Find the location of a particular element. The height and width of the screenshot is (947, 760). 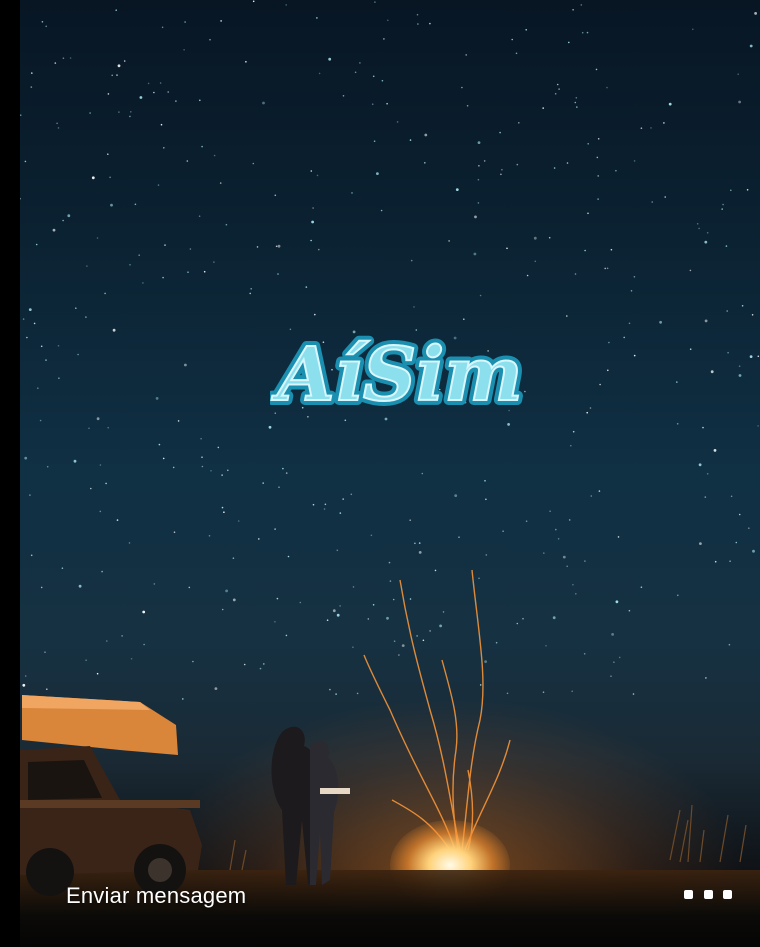

logo-text: AíSim is located at coordinates (396, 375).